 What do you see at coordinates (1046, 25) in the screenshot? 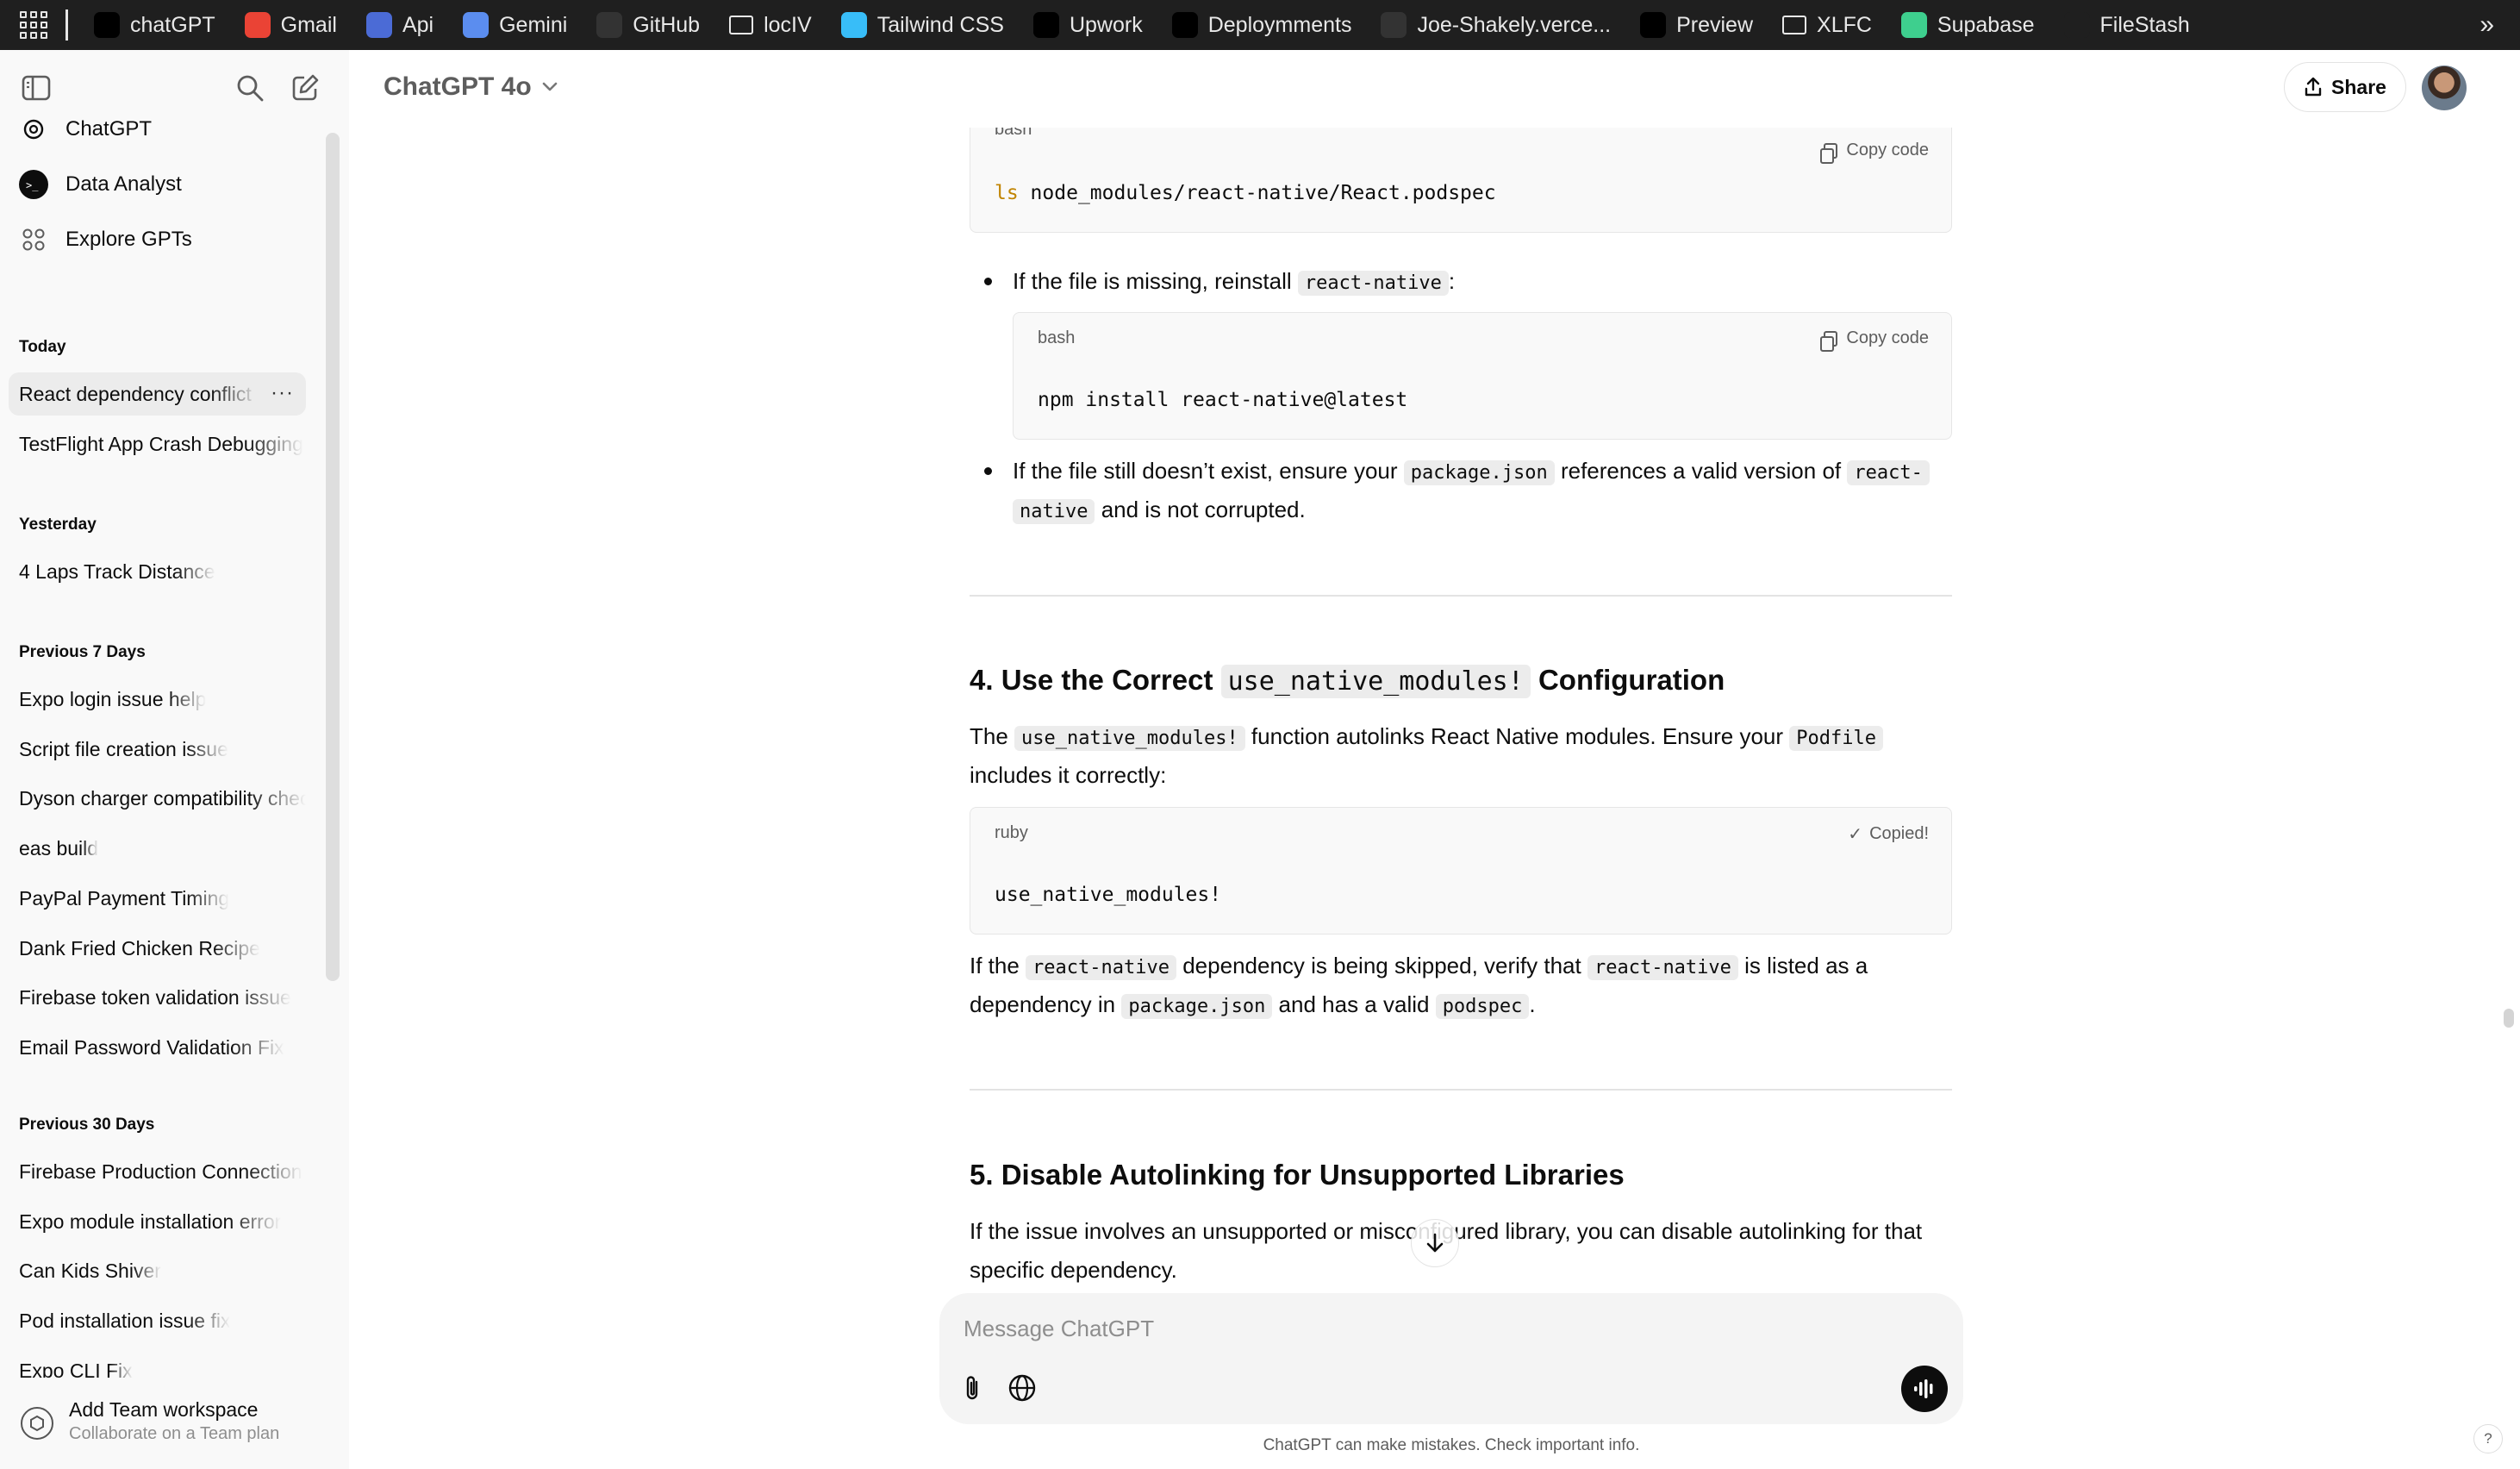
I see `upwork-icon` at bounding box center [1046, 25].